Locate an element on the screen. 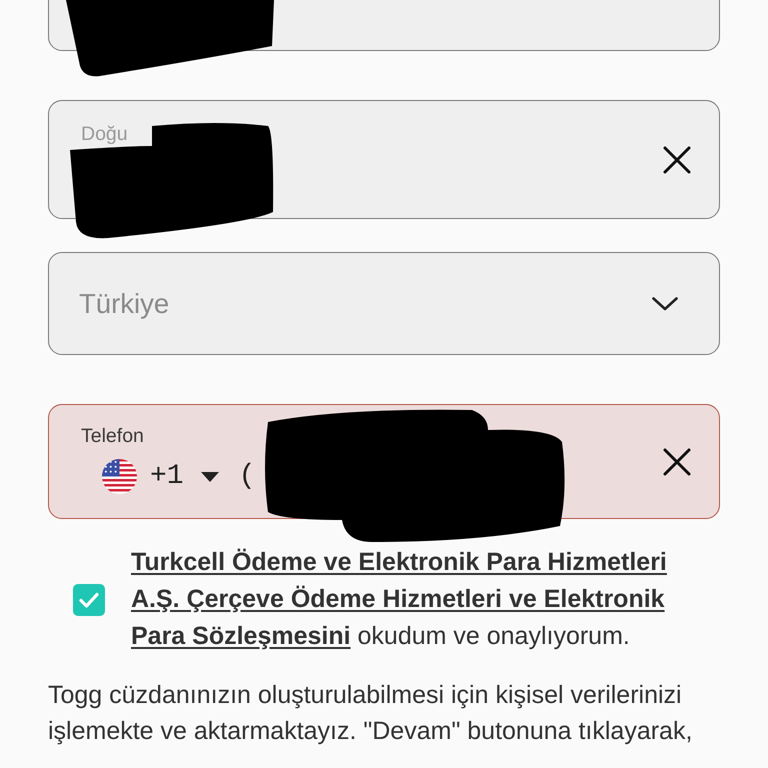  field-label: Telefon is located at coordinates (112, 436).